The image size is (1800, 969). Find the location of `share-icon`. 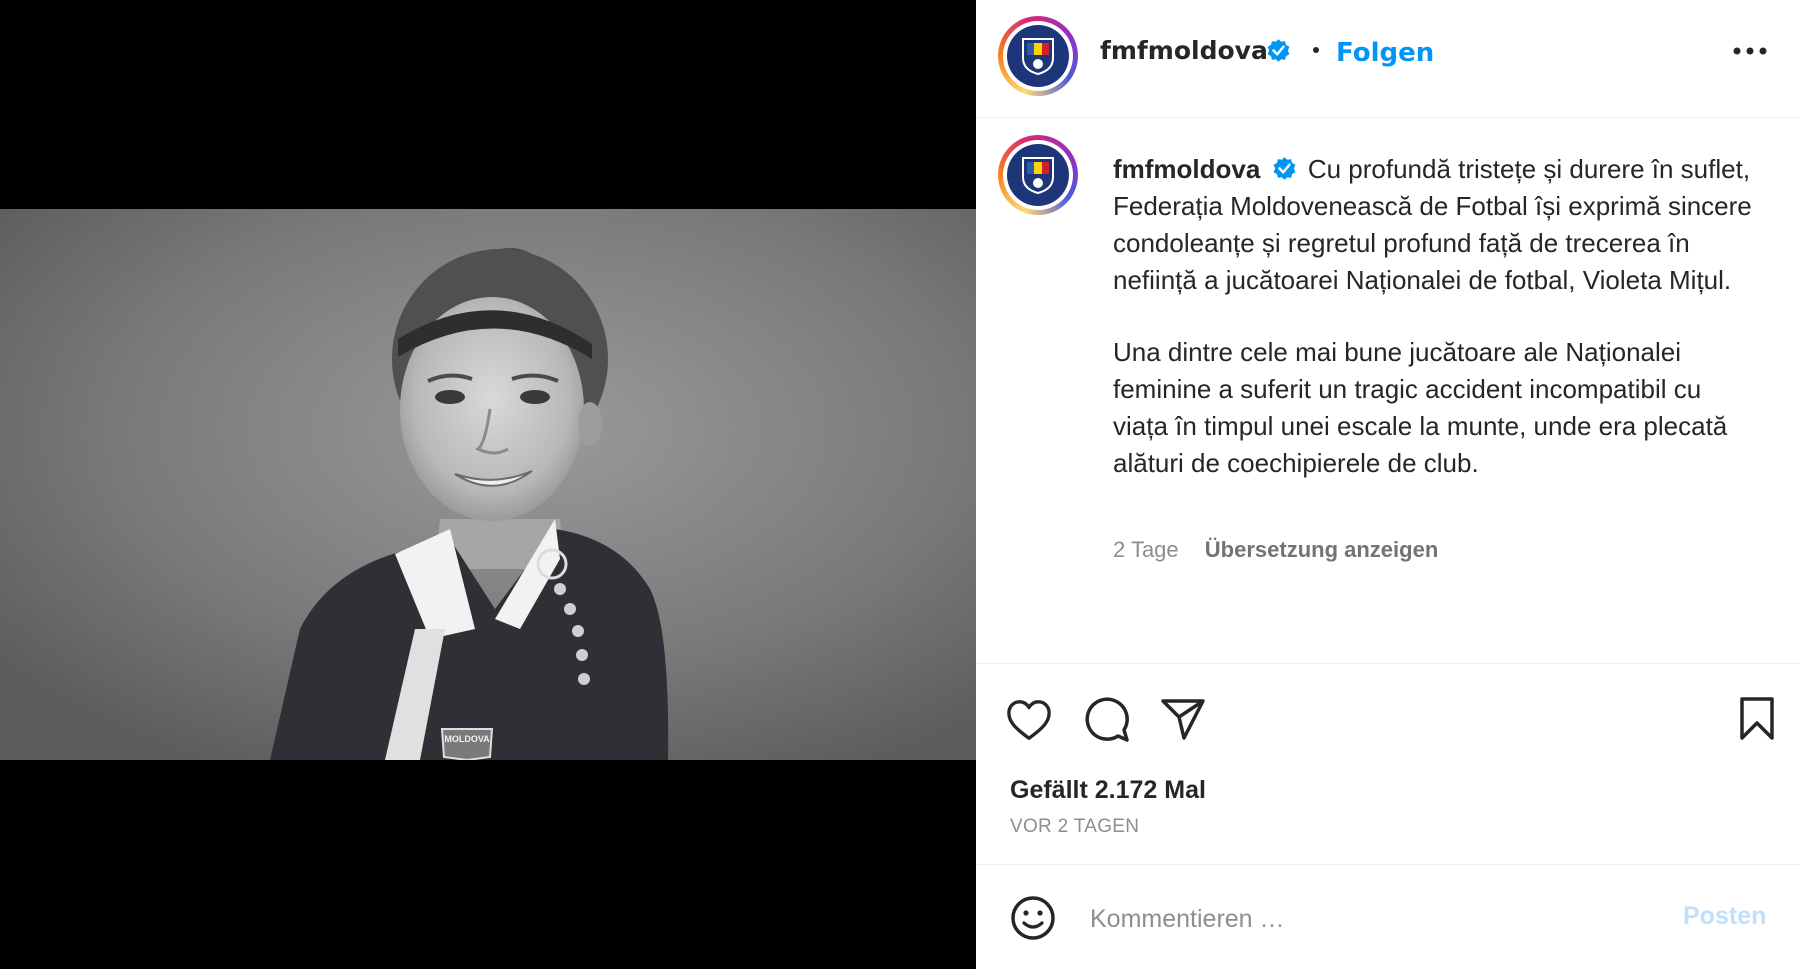

share-icon is located at coordinates (1183, 719).